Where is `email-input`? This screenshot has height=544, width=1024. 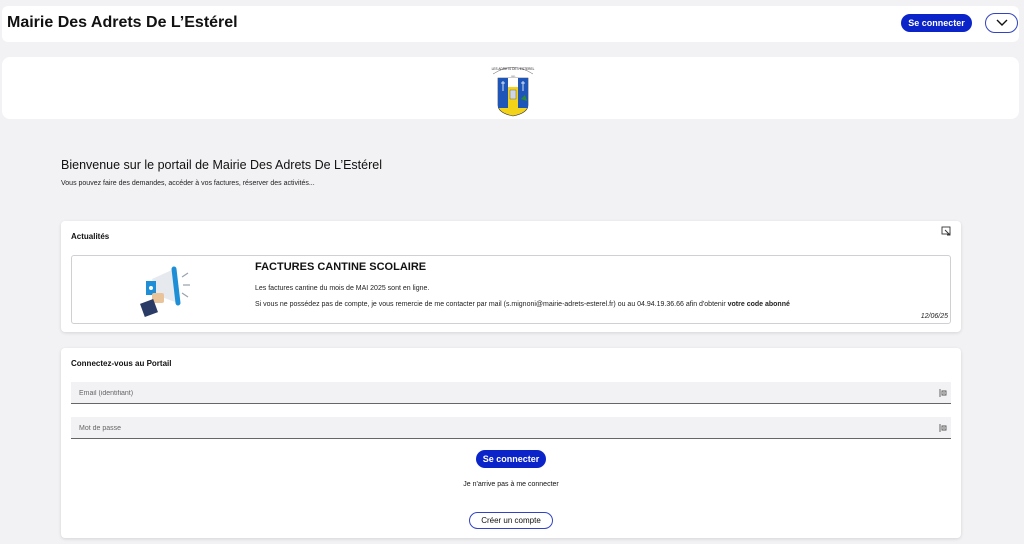 email-input is located at coordinates (511, 393).